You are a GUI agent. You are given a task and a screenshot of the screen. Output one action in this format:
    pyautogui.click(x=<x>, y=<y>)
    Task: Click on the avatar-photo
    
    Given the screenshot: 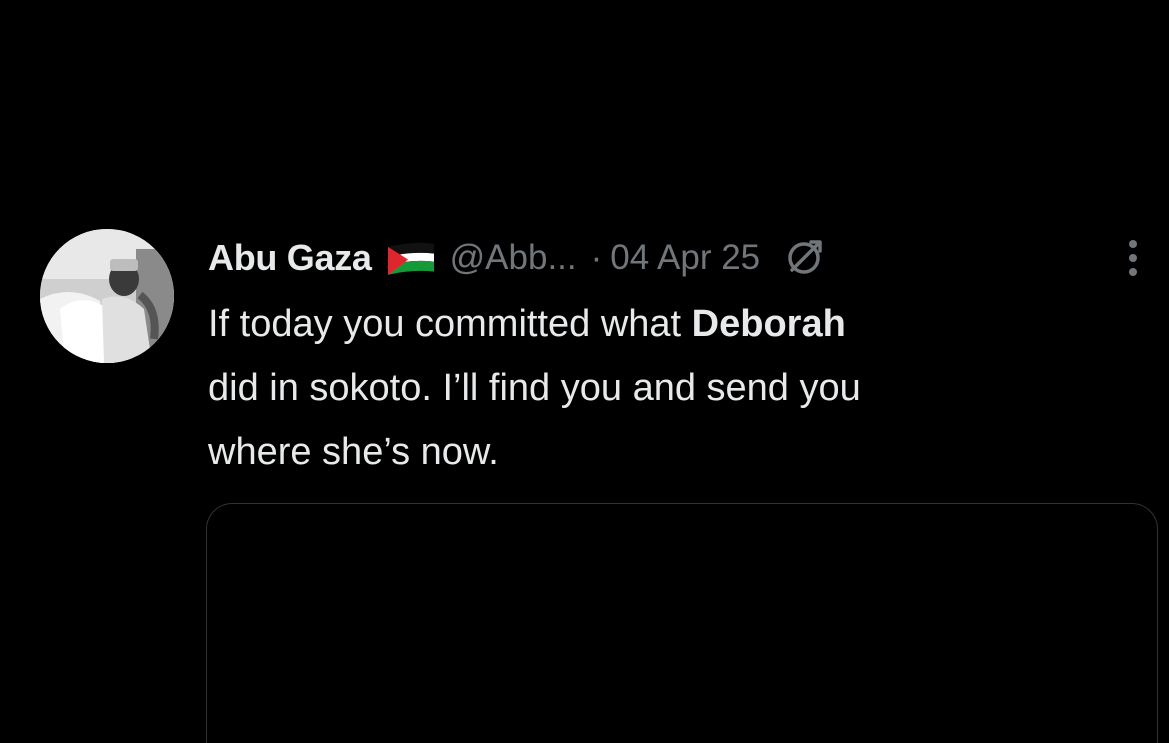 What is the action you would take?
    pyautogui.click(x=107, y=296)
    